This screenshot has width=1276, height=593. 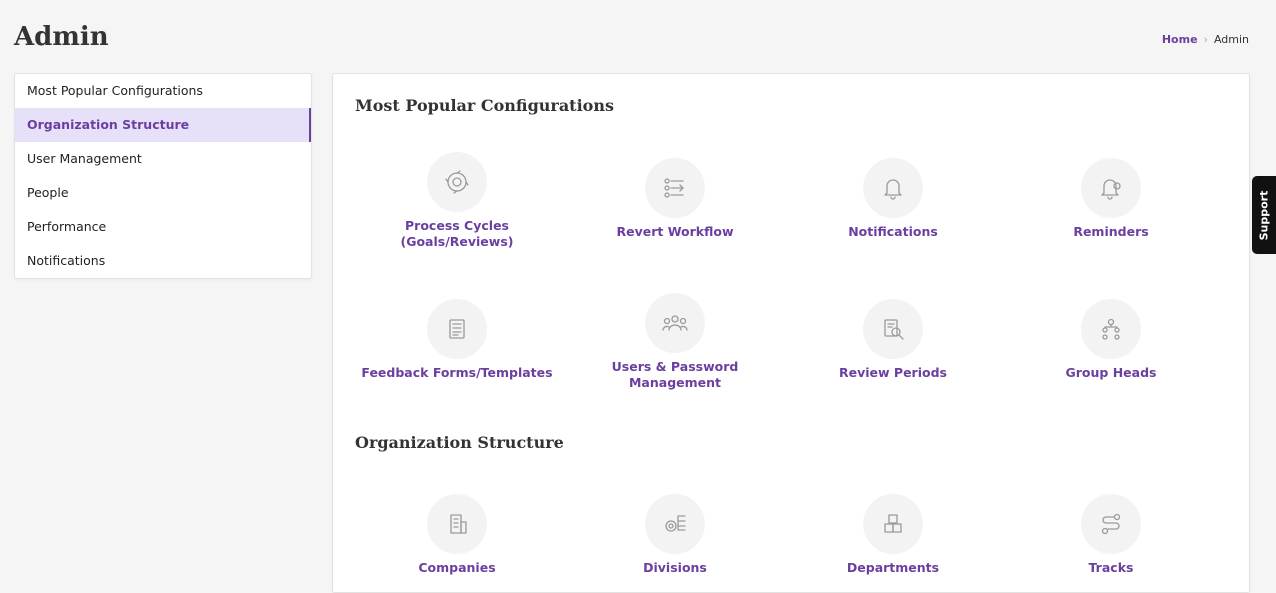 I want to click on support-tab: Support, so click(x=1264, y=215).